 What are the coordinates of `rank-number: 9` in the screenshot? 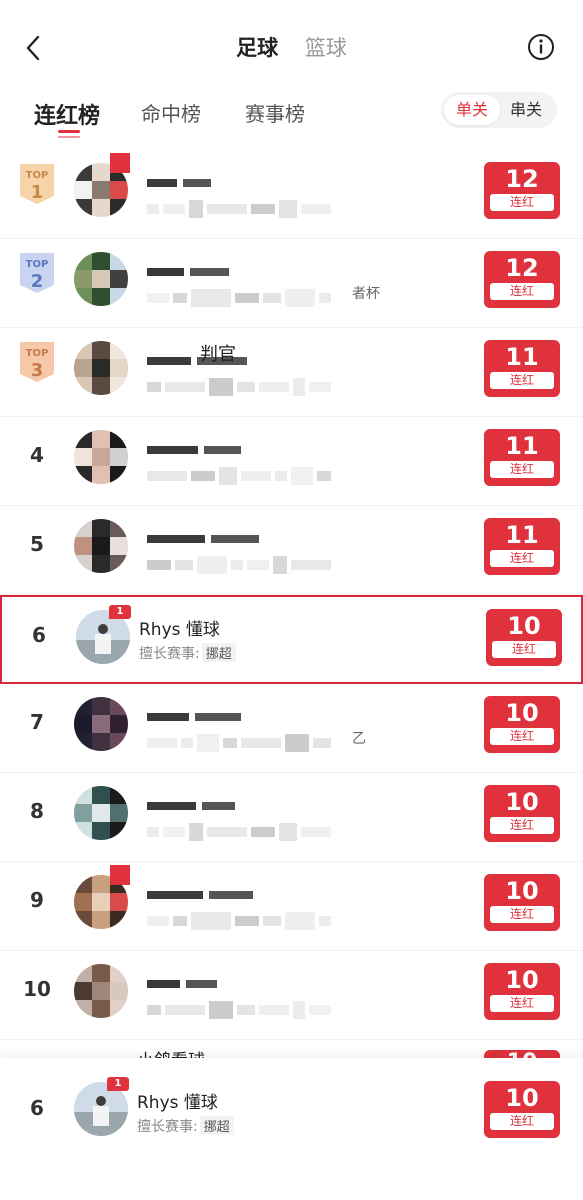 It's located at (37, 900).